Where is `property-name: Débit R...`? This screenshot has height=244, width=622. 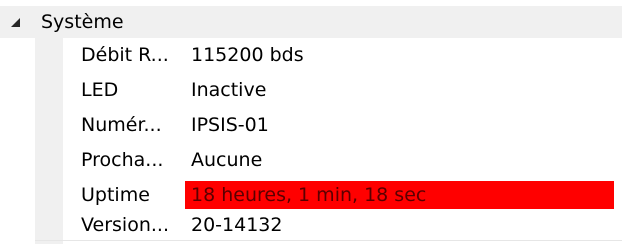 property-name: Débit R... is located at coordinates (125, 55).